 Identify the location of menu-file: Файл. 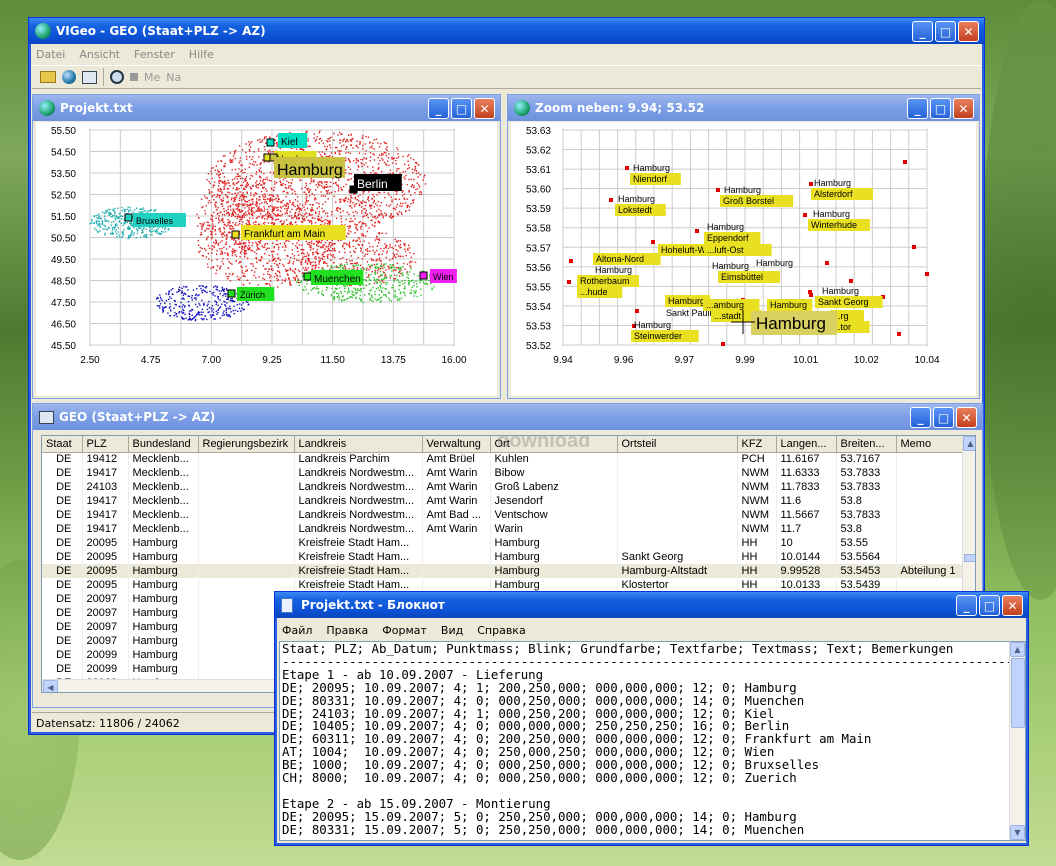
(297, 630).